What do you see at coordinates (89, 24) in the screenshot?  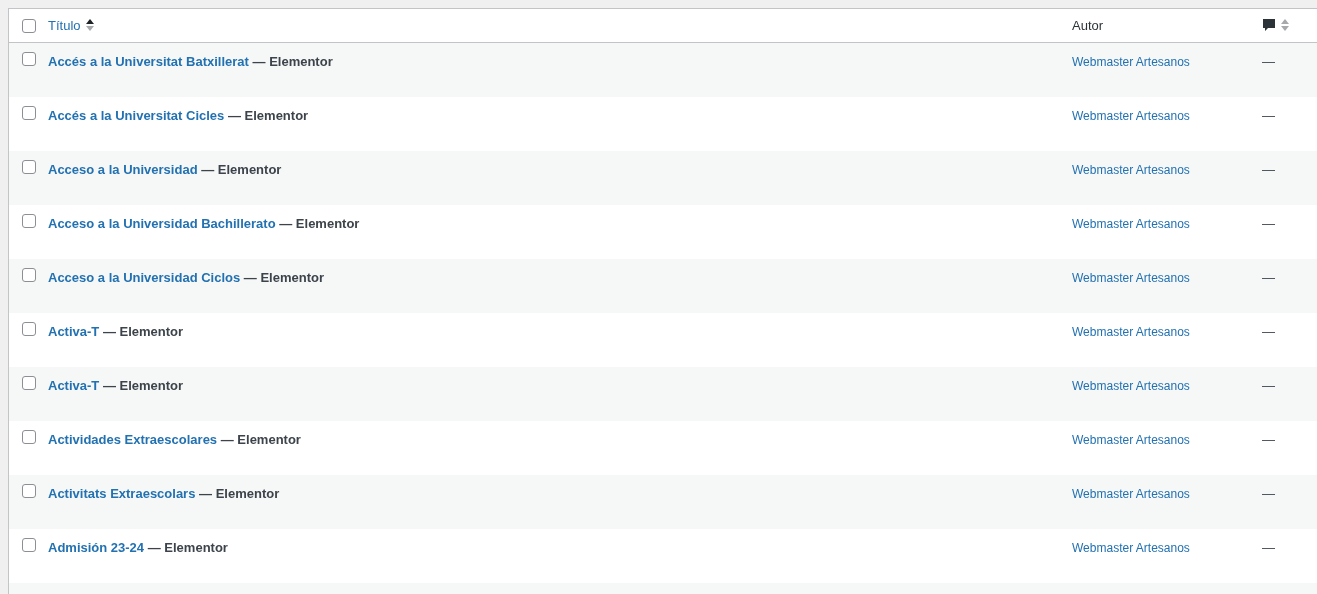 I see `sort-icon` at bounding box center [89, 24].